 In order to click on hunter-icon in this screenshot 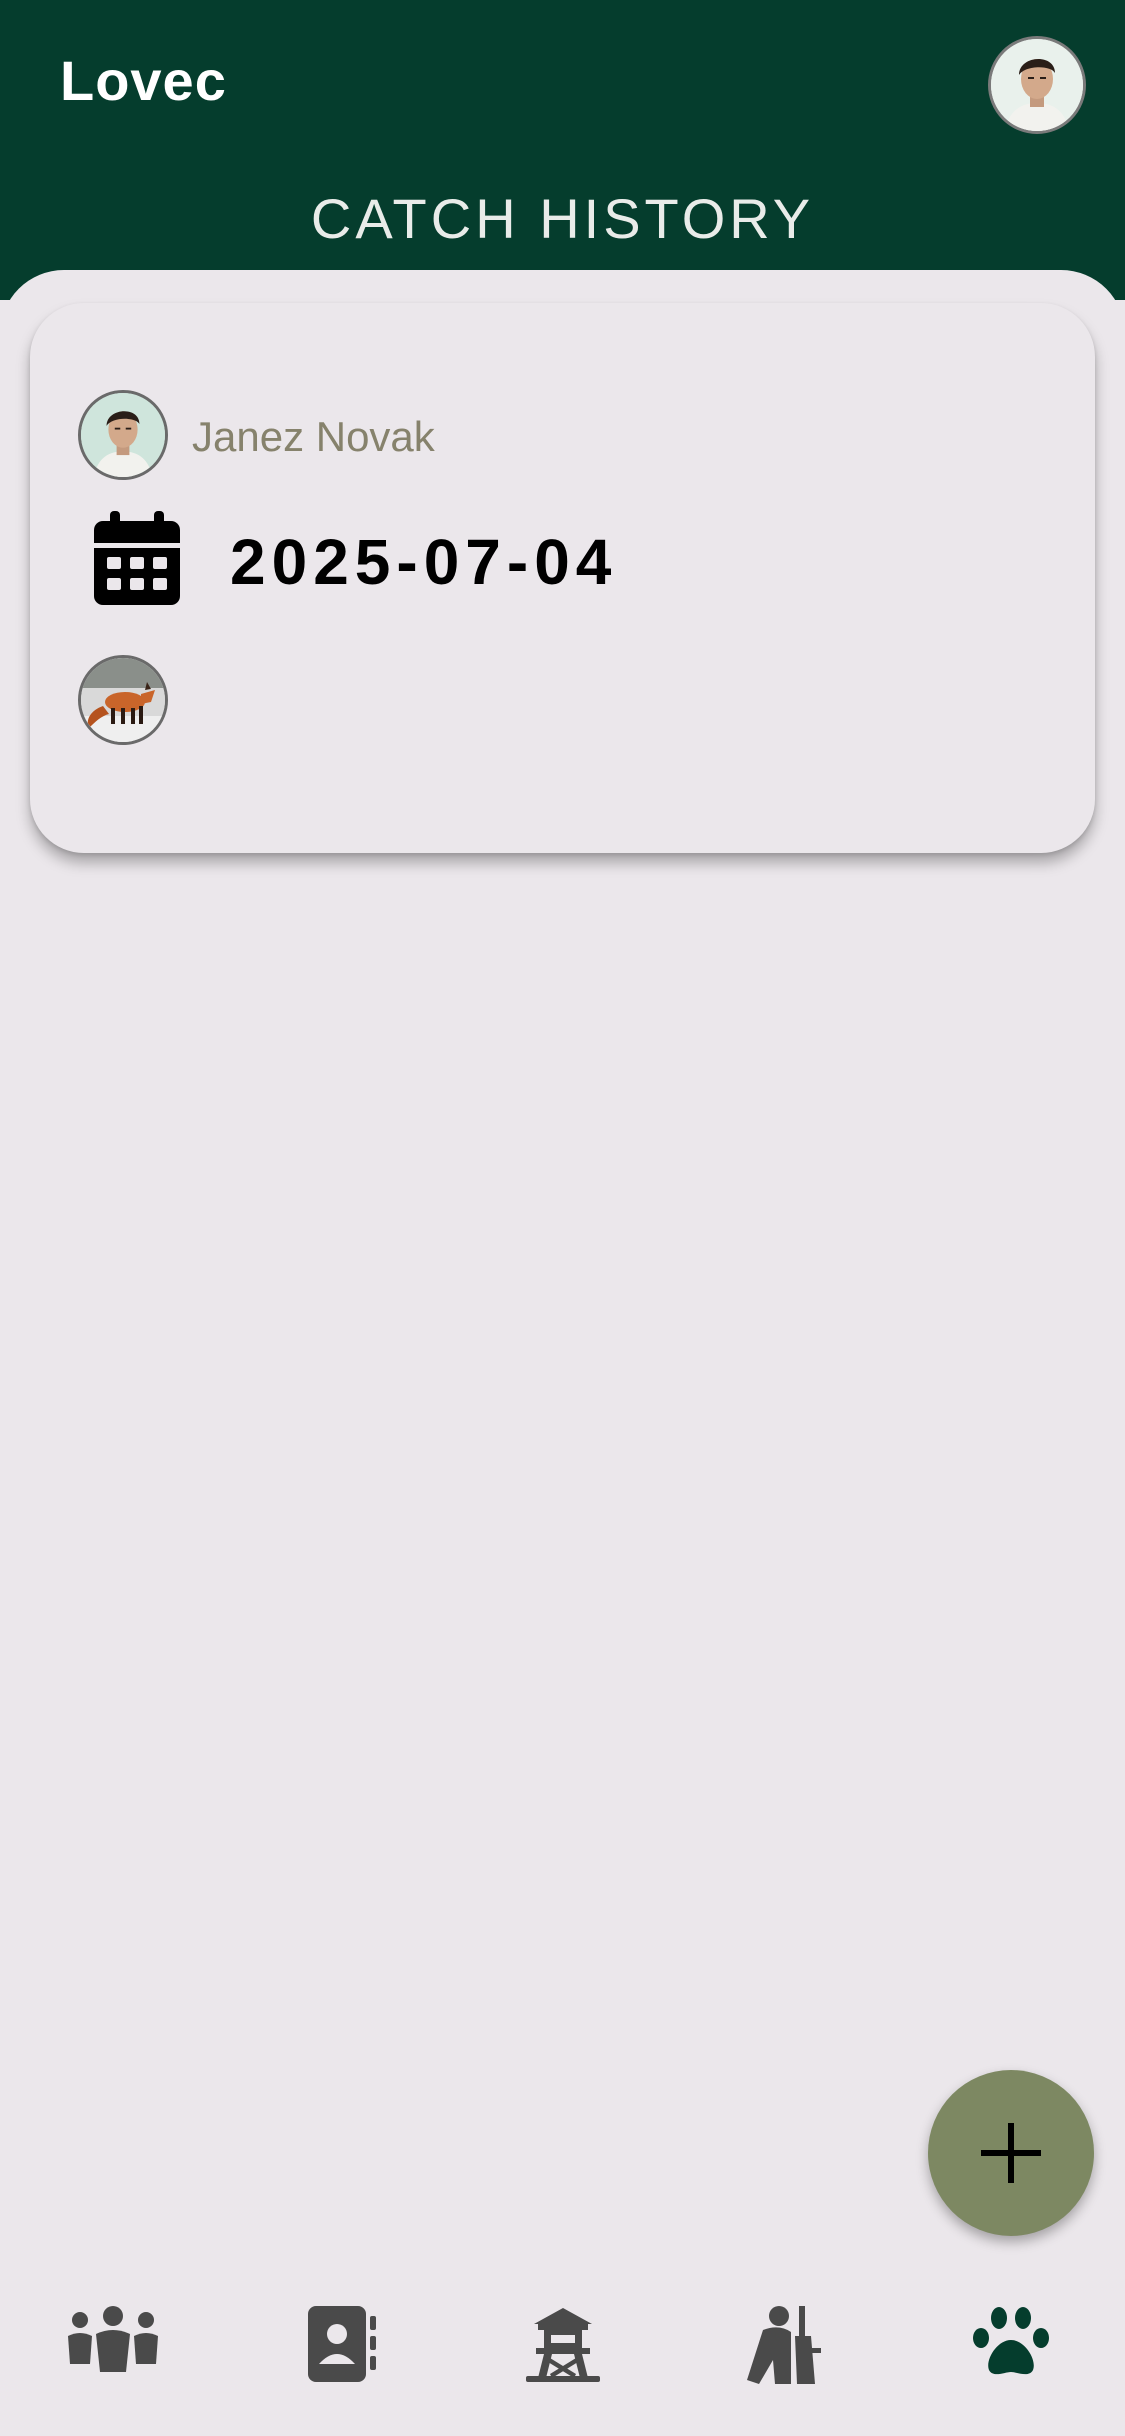, I will do `click(784, 2345)`.